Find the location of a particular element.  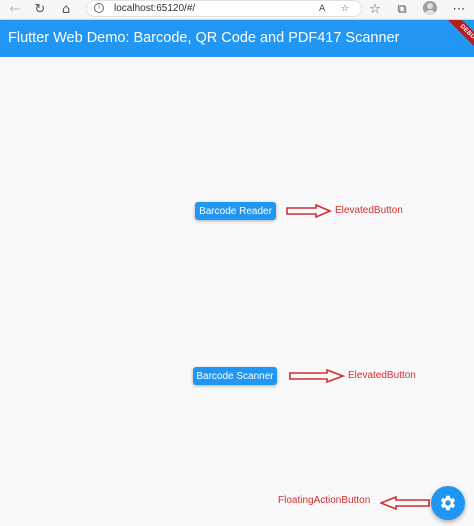

fab-annotation-arrow-icon is located at coordinates (405, 503).